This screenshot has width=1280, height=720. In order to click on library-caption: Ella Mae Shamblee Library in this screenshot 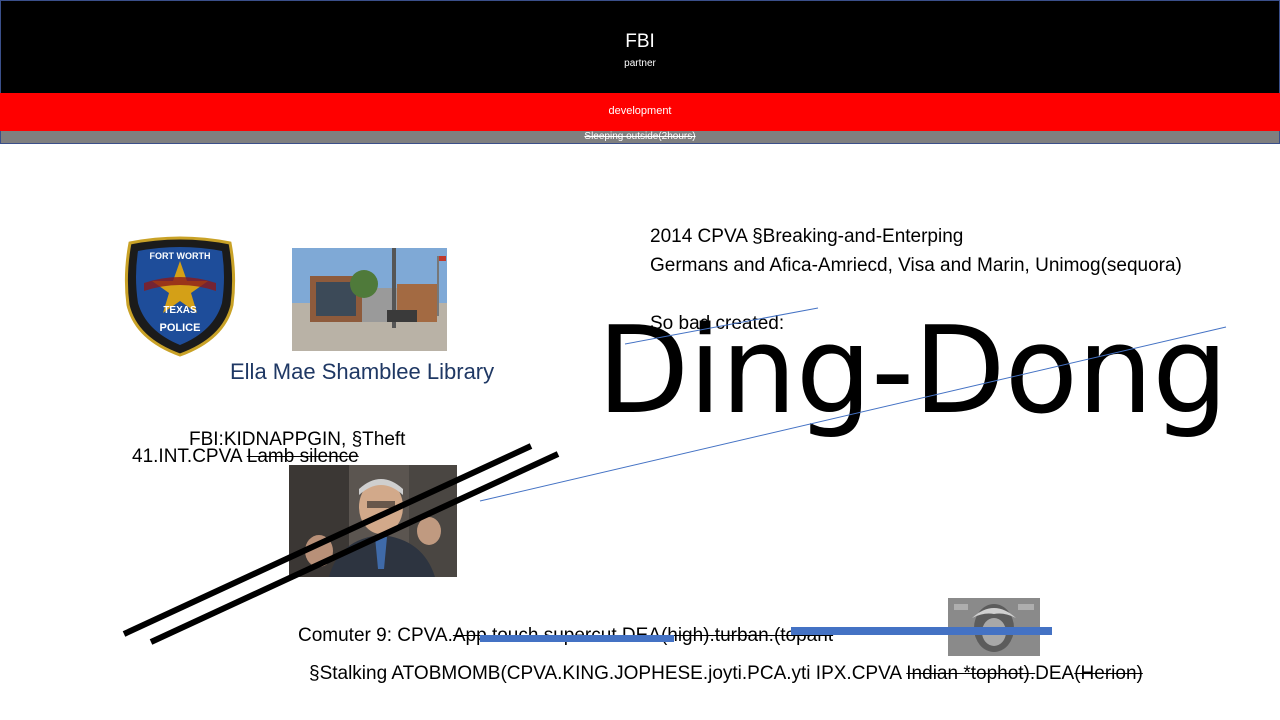, I will do `click(362, 371)`.